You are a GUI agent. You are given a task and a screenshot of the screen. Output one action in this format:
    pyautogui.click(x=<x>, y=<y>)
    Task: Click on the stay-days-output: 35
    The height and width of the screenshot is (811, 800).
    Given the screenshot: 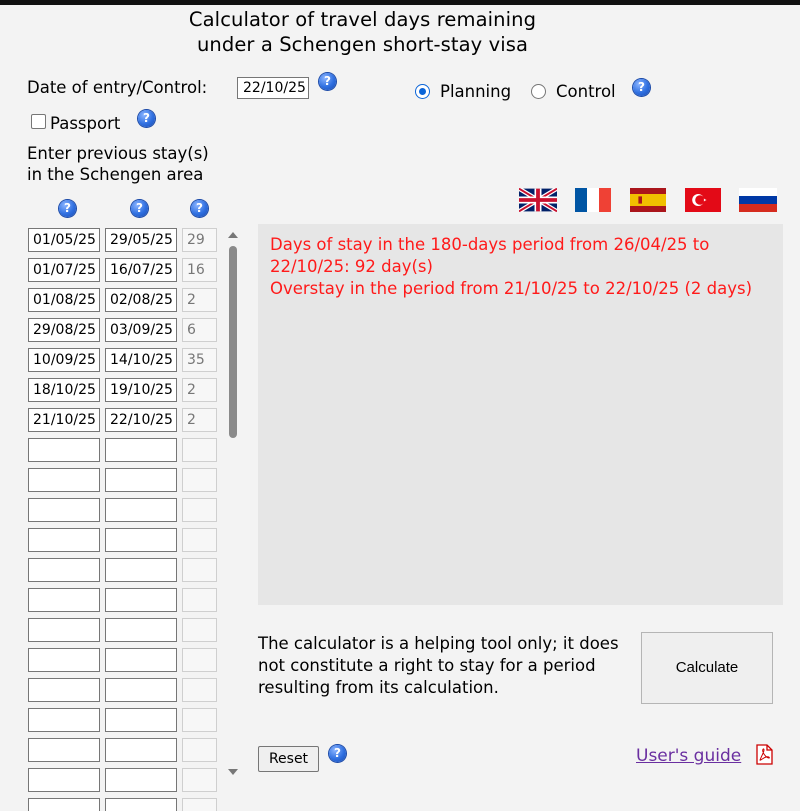 What is the action you would take?
    pyautogui.click(x=199, y=360)
    